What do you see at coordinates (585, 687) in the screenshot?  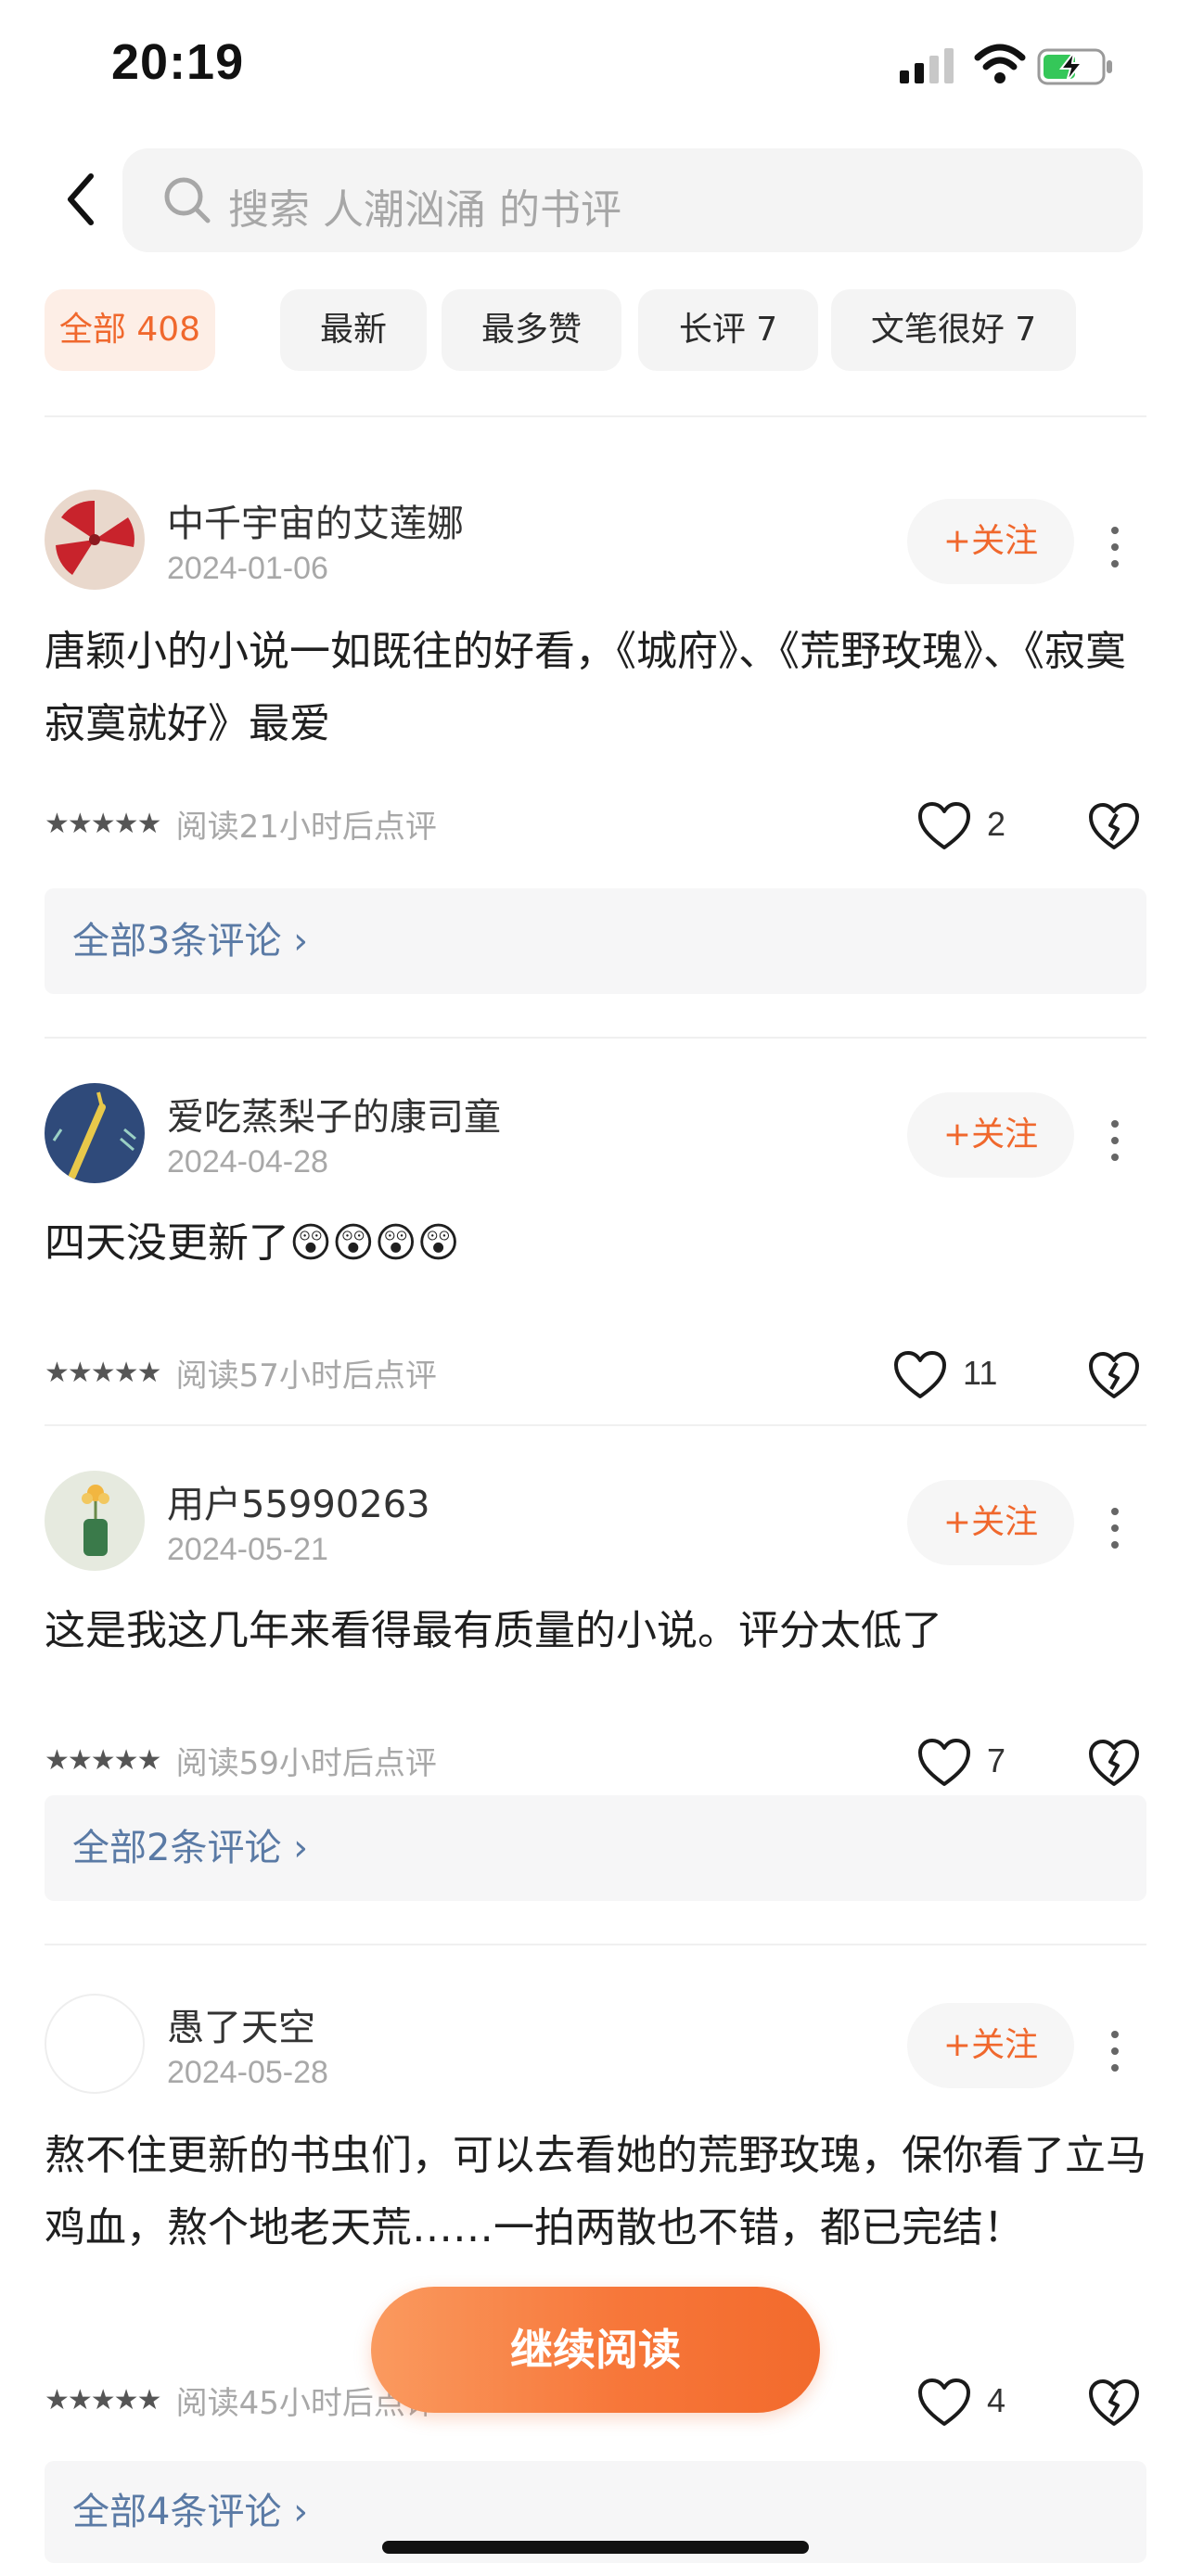 I see `review-text: 唐颖小的小说一如既往的好看，《城府》、《荒野玫瑰》、《寂寞寂寞就好》最爱` at bounding box center [585, 687].